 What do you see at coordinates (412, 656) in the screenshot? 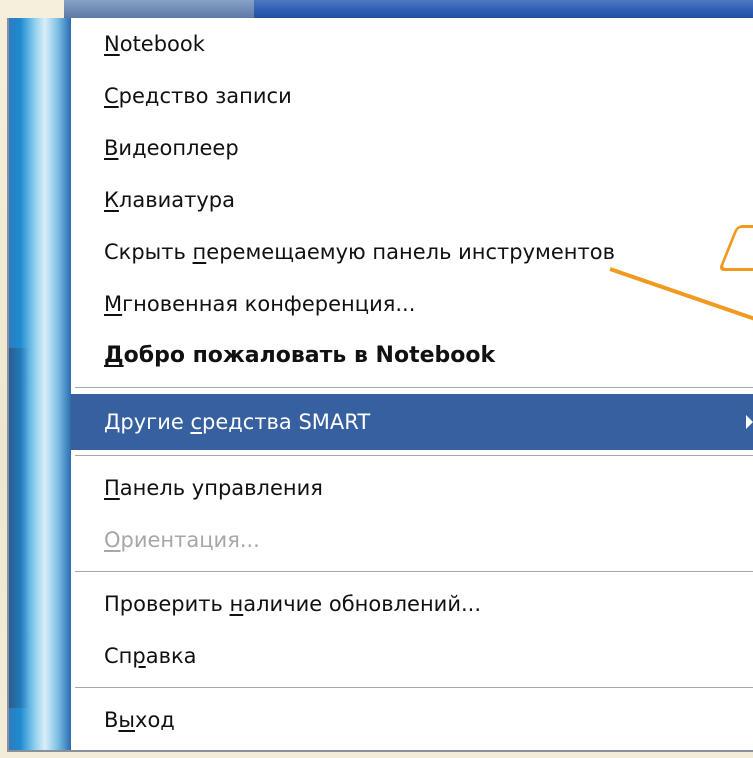
I see `menu-item-help: Справка` at bounding box center [412, 656].